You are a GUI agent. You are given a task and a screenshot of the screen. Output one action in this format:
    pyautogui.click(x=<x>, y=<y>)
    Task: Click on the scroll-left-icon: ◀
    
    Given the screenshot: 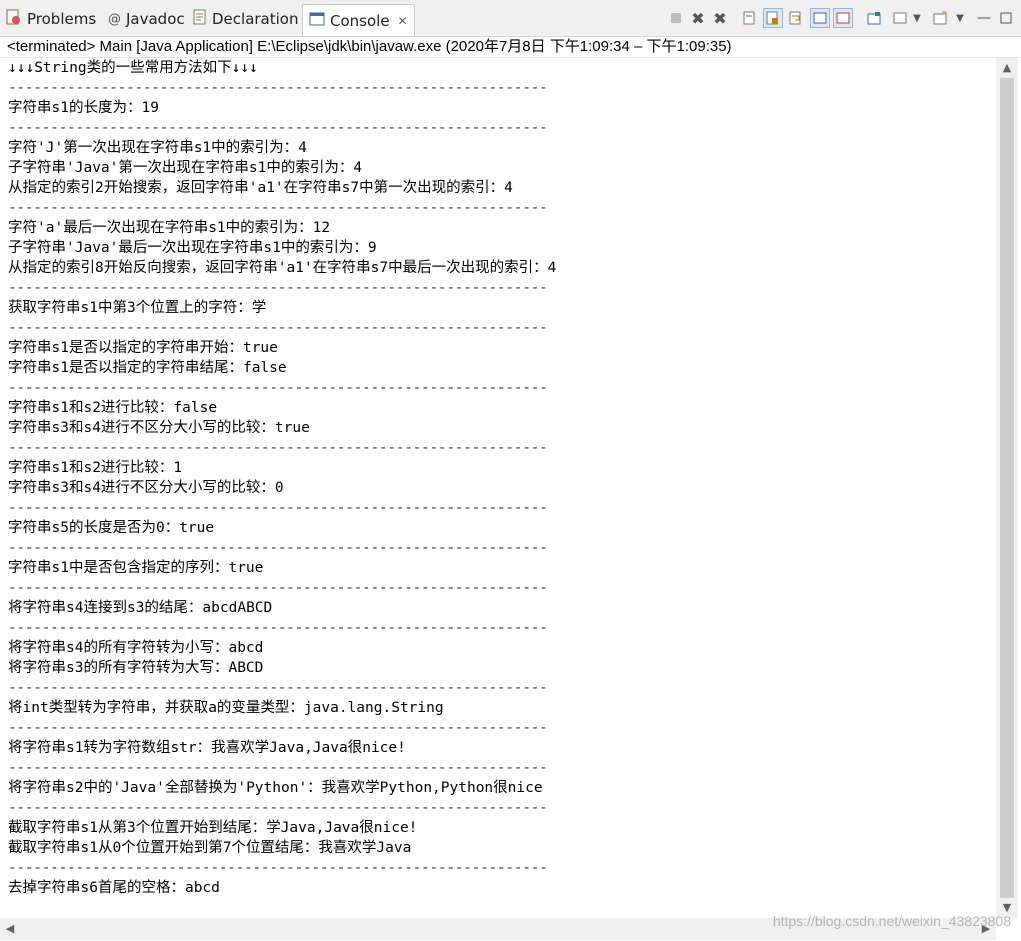 What is the action you would take?
    pyautogui.click(x=10, y=929)
    